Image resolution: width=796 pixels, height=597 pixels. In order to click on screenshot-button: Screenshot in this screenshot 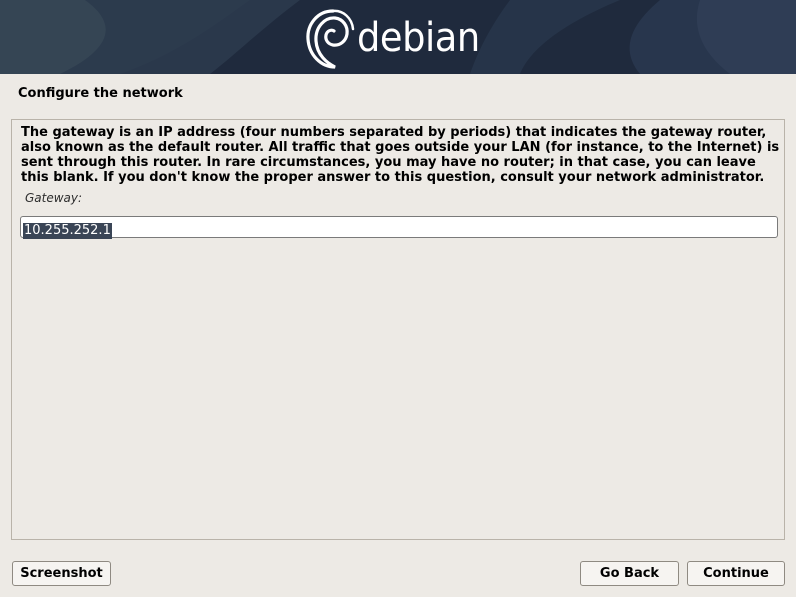, I will do `click(61, 573)`.